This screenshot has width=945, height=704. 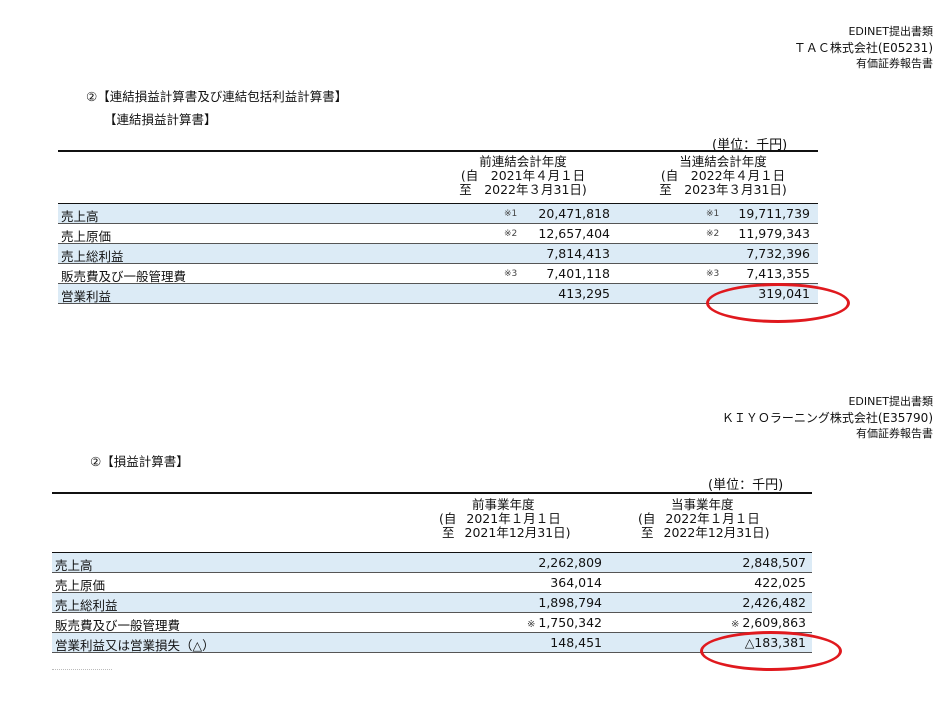 What do you see at coordinates (86, 296) in the screenshot?
I see `row-label: 営業利益` at bounding box center [86, 296].